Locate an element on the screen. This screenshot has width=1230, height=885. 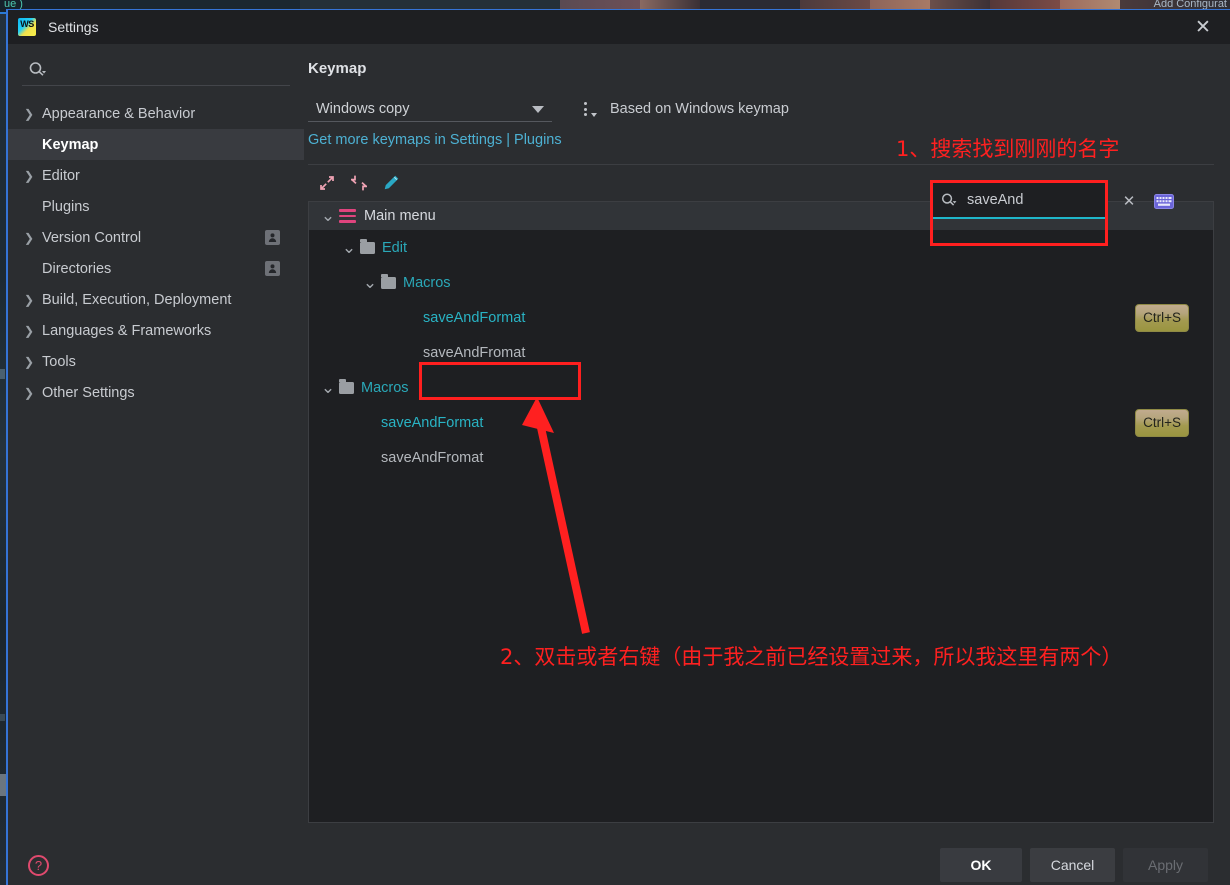
collapse-all-icon is located at coordinates (359, 183).